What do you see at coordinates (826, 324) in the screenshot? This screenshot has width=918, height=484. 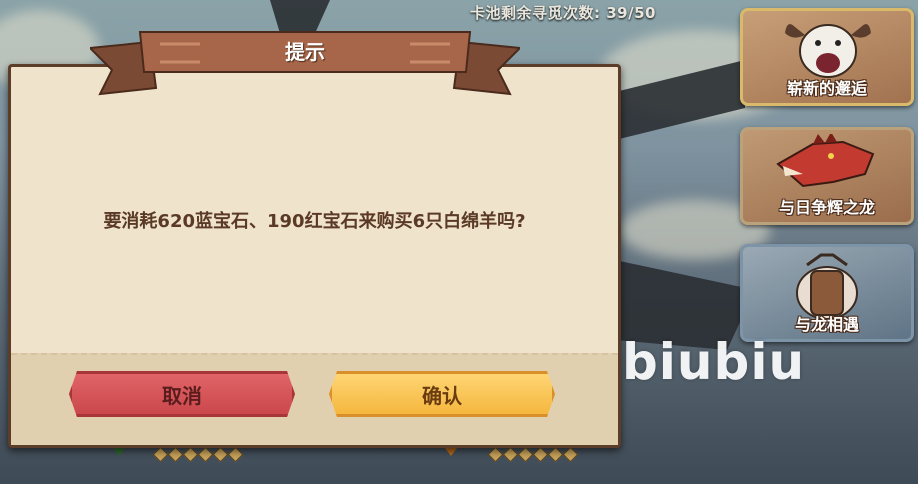 I see `event-card-label: 与龙相遇` at bounding box center [826, 324].